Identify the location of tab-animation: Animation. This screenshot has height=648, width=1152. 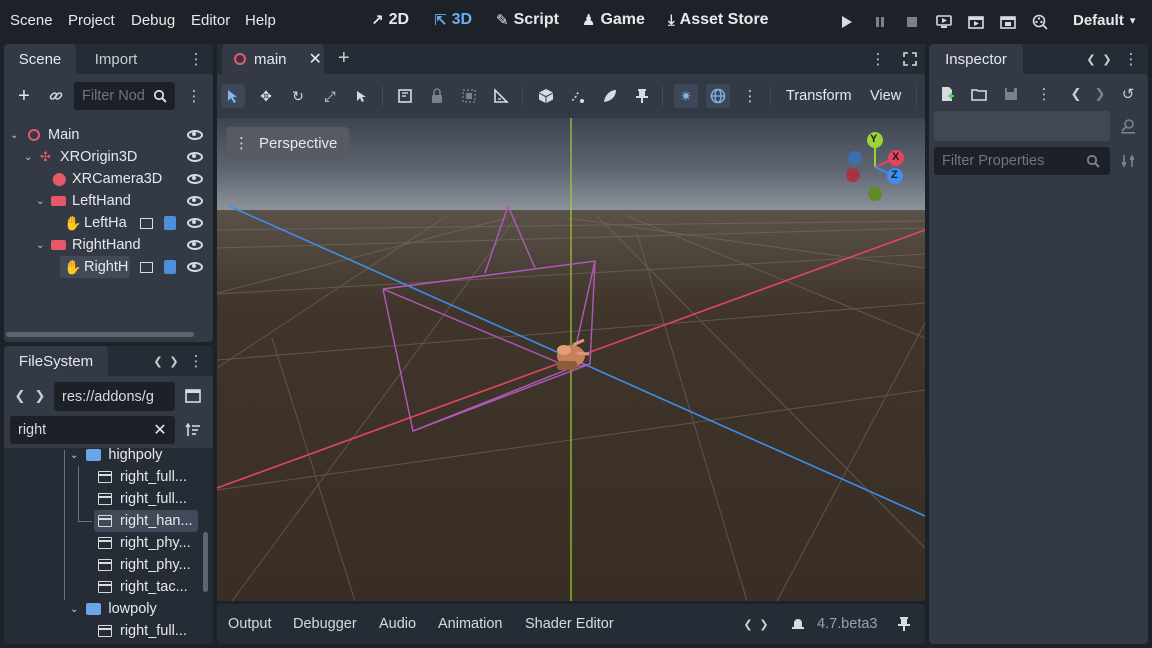
(470, 624).